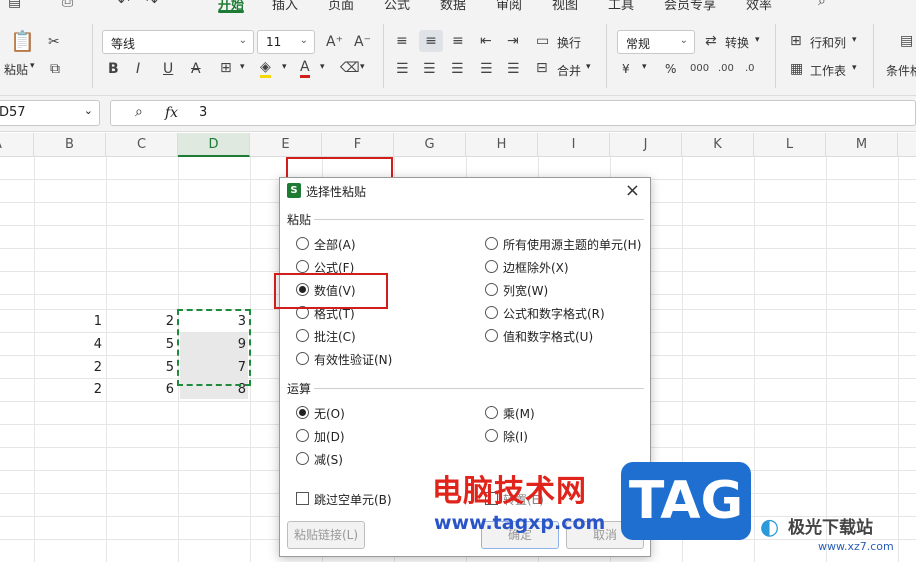 This screenshot has width=916, height=562. I want to click on formula-input: ⌕ fx 3, so click(513, 113).